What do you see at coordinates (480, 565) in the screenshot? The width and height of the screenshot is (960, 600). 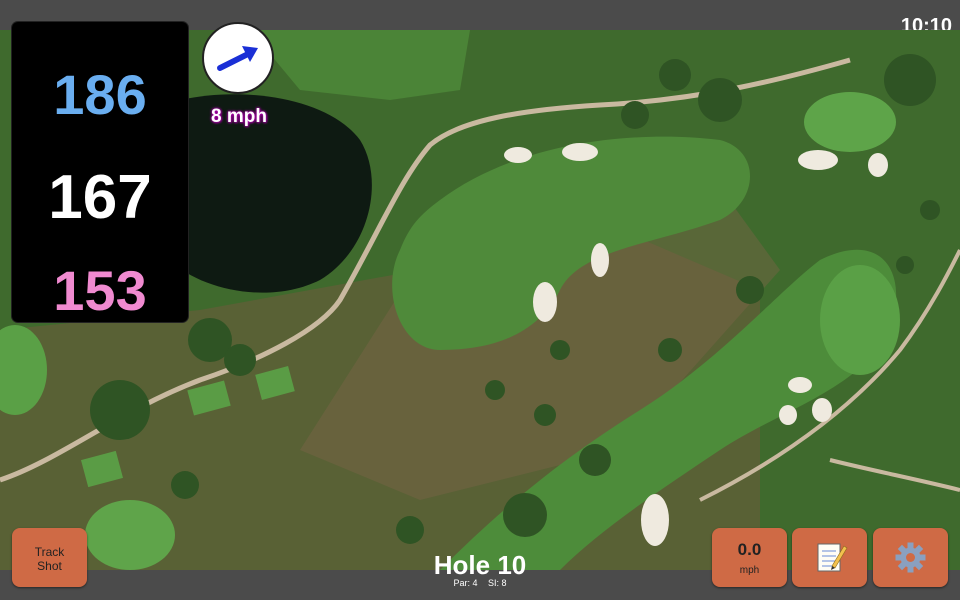 I see `hole-title: Hole 10` at bounding box center [480, 565].